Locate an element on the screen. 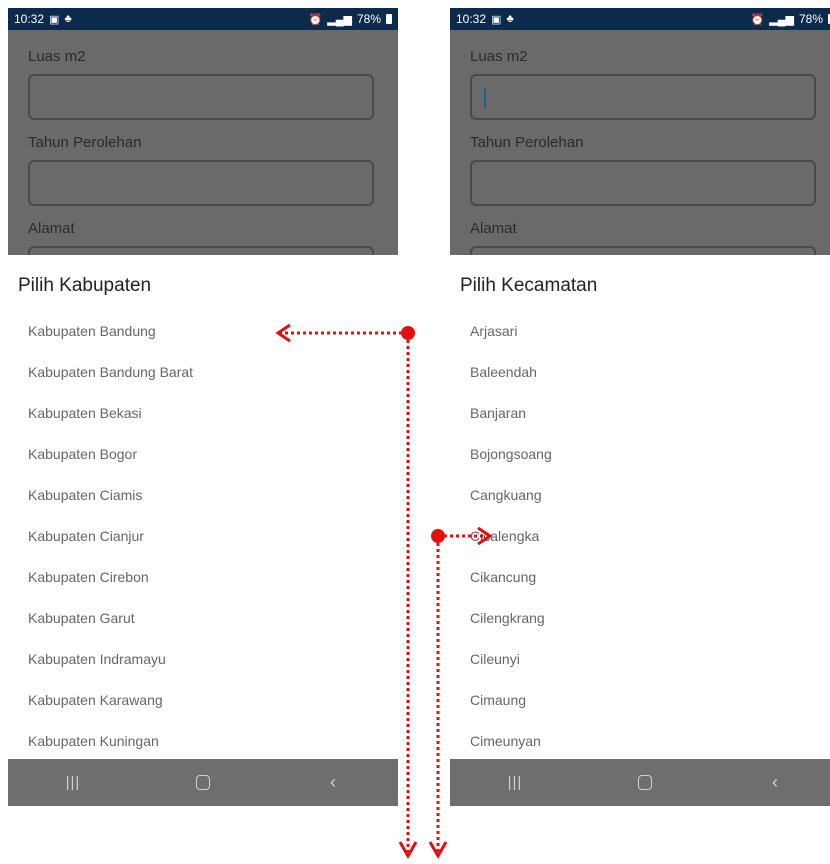  annotation-dot-bandung is located at coordinates (408, 333).